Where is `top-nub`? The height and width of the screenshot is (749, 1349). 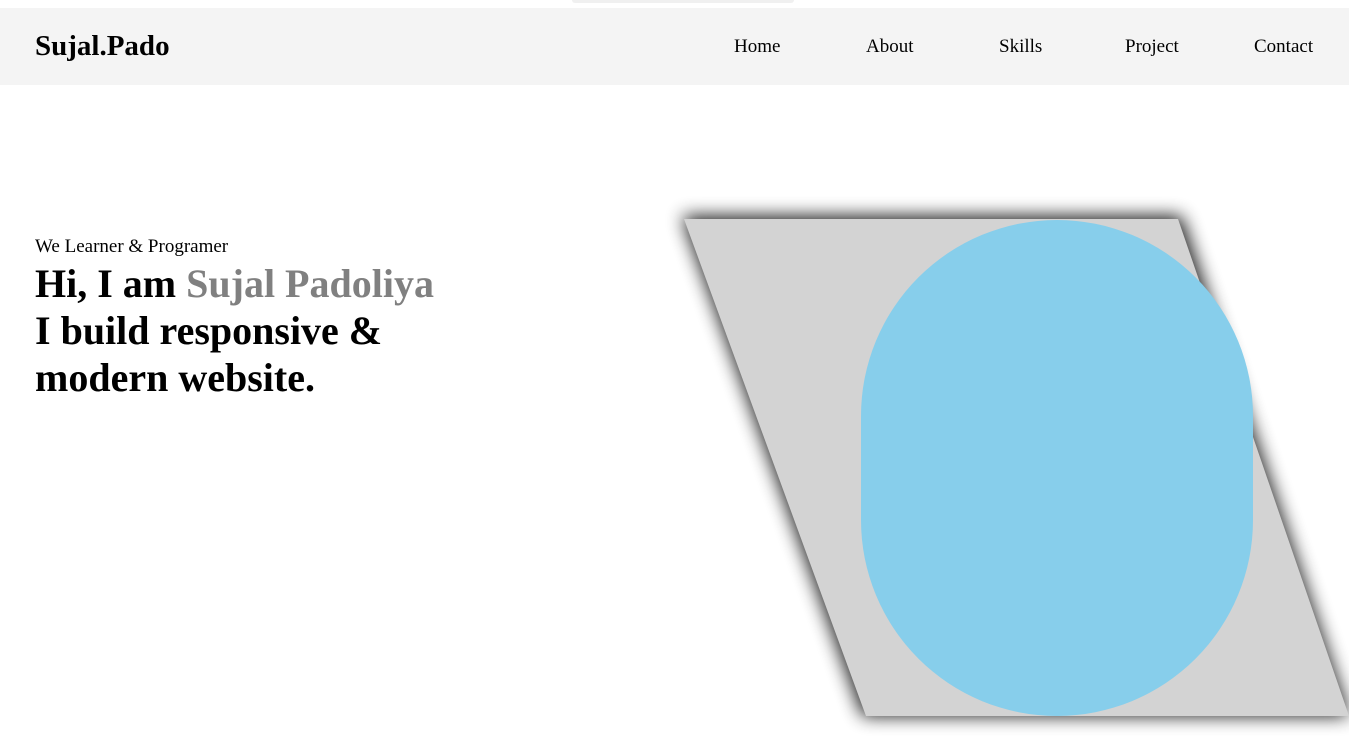 top-nub is located at coordinates (683, 1).